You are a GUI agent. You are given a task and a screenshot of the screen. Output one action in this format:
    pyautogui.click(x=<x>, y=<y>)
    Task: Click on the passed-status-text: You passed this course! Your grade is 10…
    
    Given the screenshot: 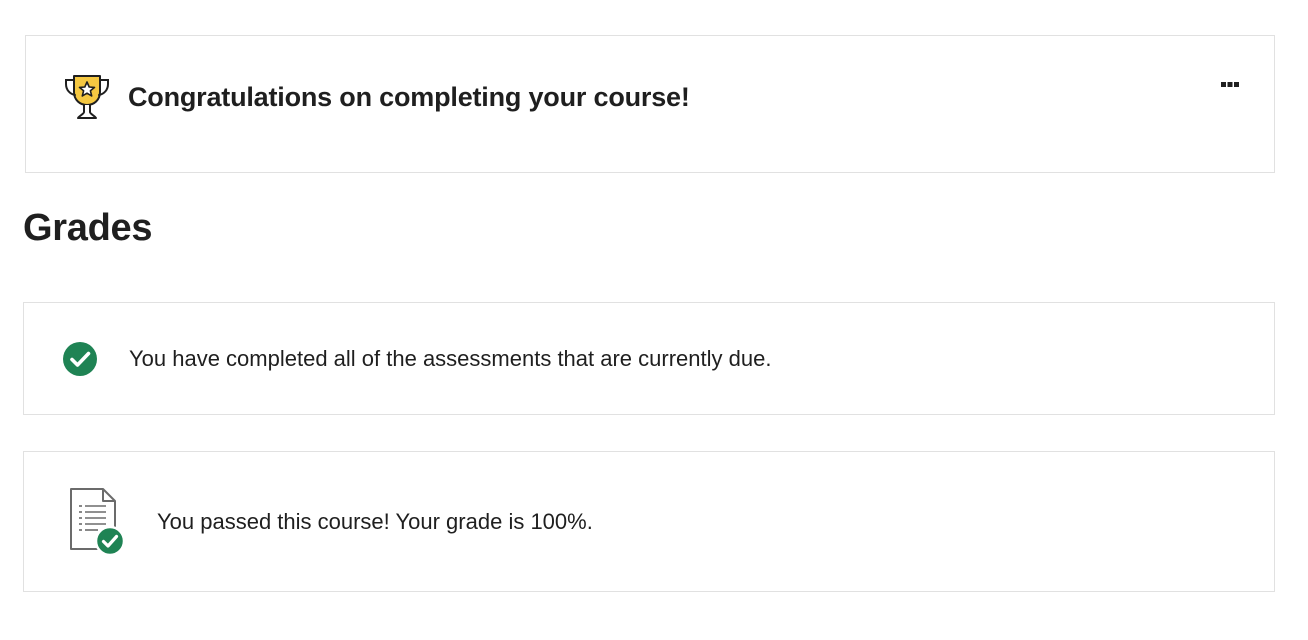 What is the action you would take?
    pyautogui.click(x=375, y=521)
    